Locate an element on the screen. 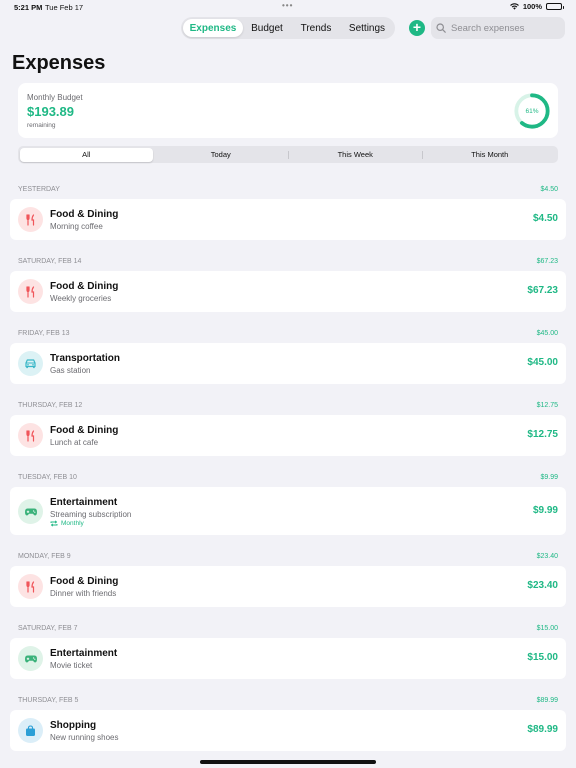  car-icon is located at coordinates (30, 364).